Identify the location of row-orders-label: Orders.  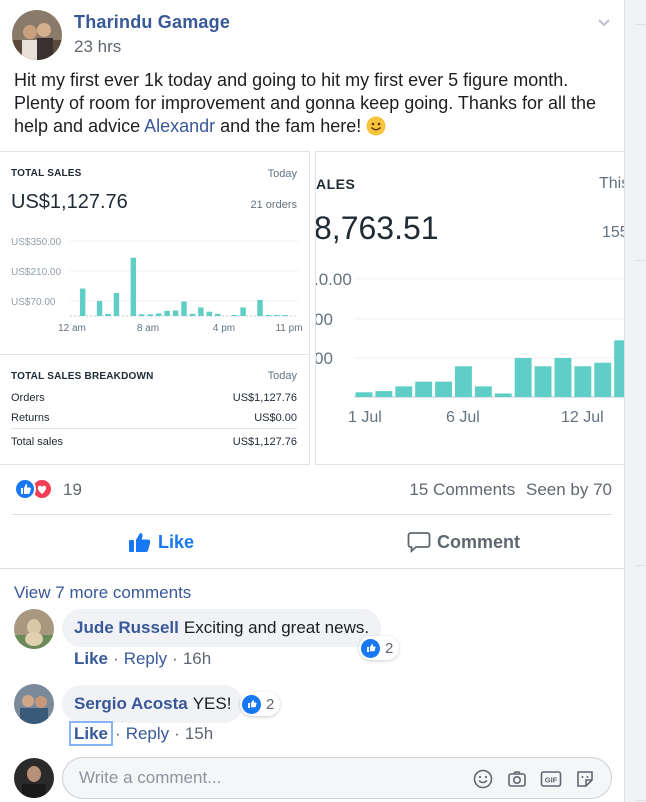
(28, 398).